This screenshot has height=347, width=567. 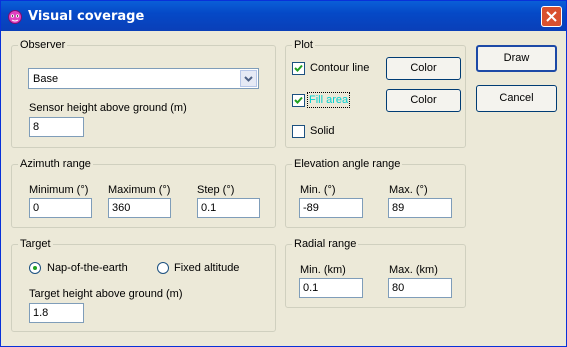 What do you see at coordinates (248, 78) in the screenshot?
I see `chevron-down-icon` at bounding box center [248, 78].